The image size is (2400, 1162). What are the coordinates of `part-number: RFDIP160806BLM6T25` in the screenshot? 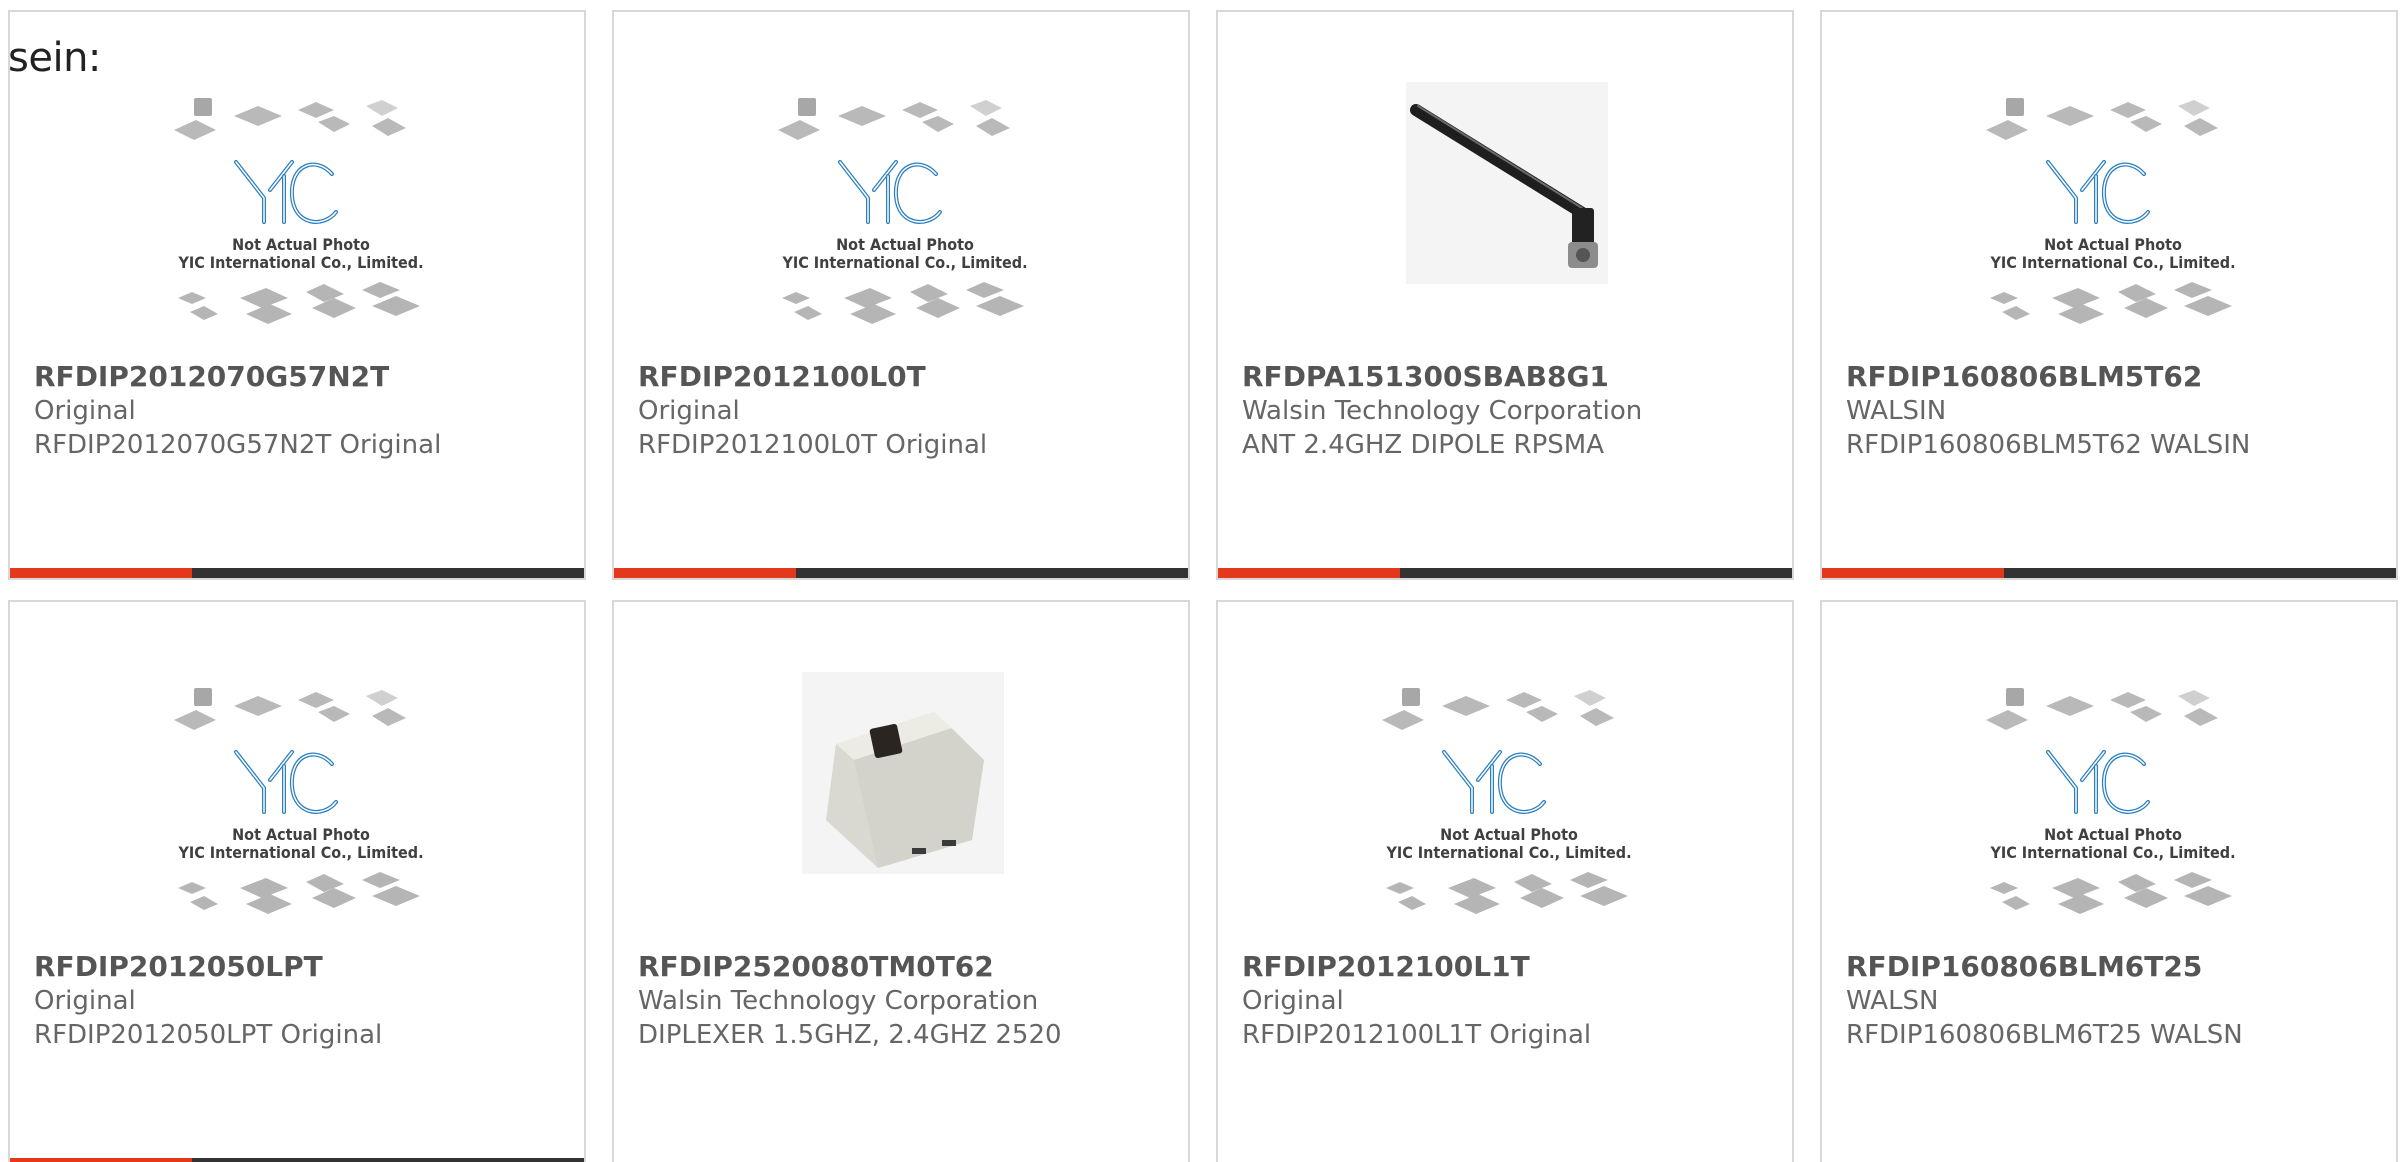 It's located at (2024, 967).